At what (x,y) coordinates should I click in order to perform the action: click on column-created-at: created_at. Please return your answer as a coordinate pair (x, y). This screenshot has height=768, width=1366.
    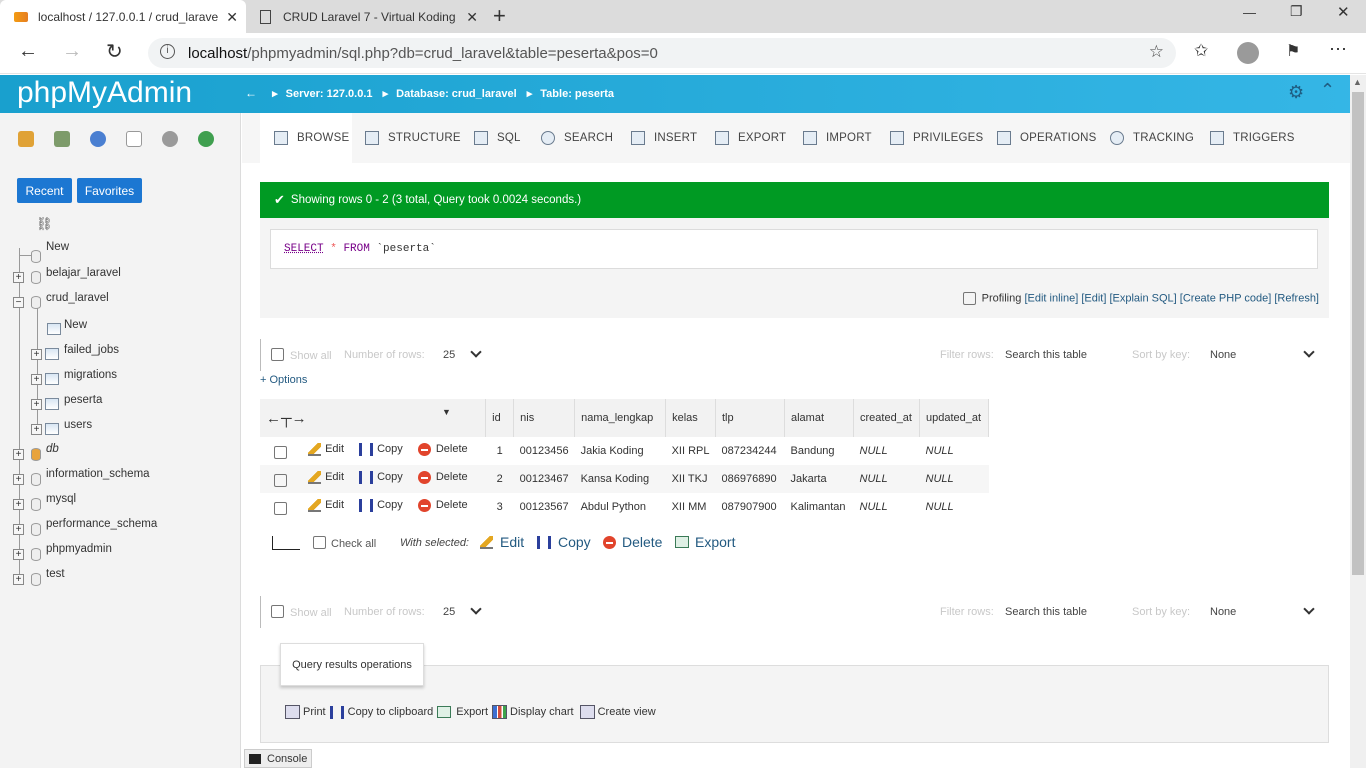
    Looking at the image, I should click on (886, 418).